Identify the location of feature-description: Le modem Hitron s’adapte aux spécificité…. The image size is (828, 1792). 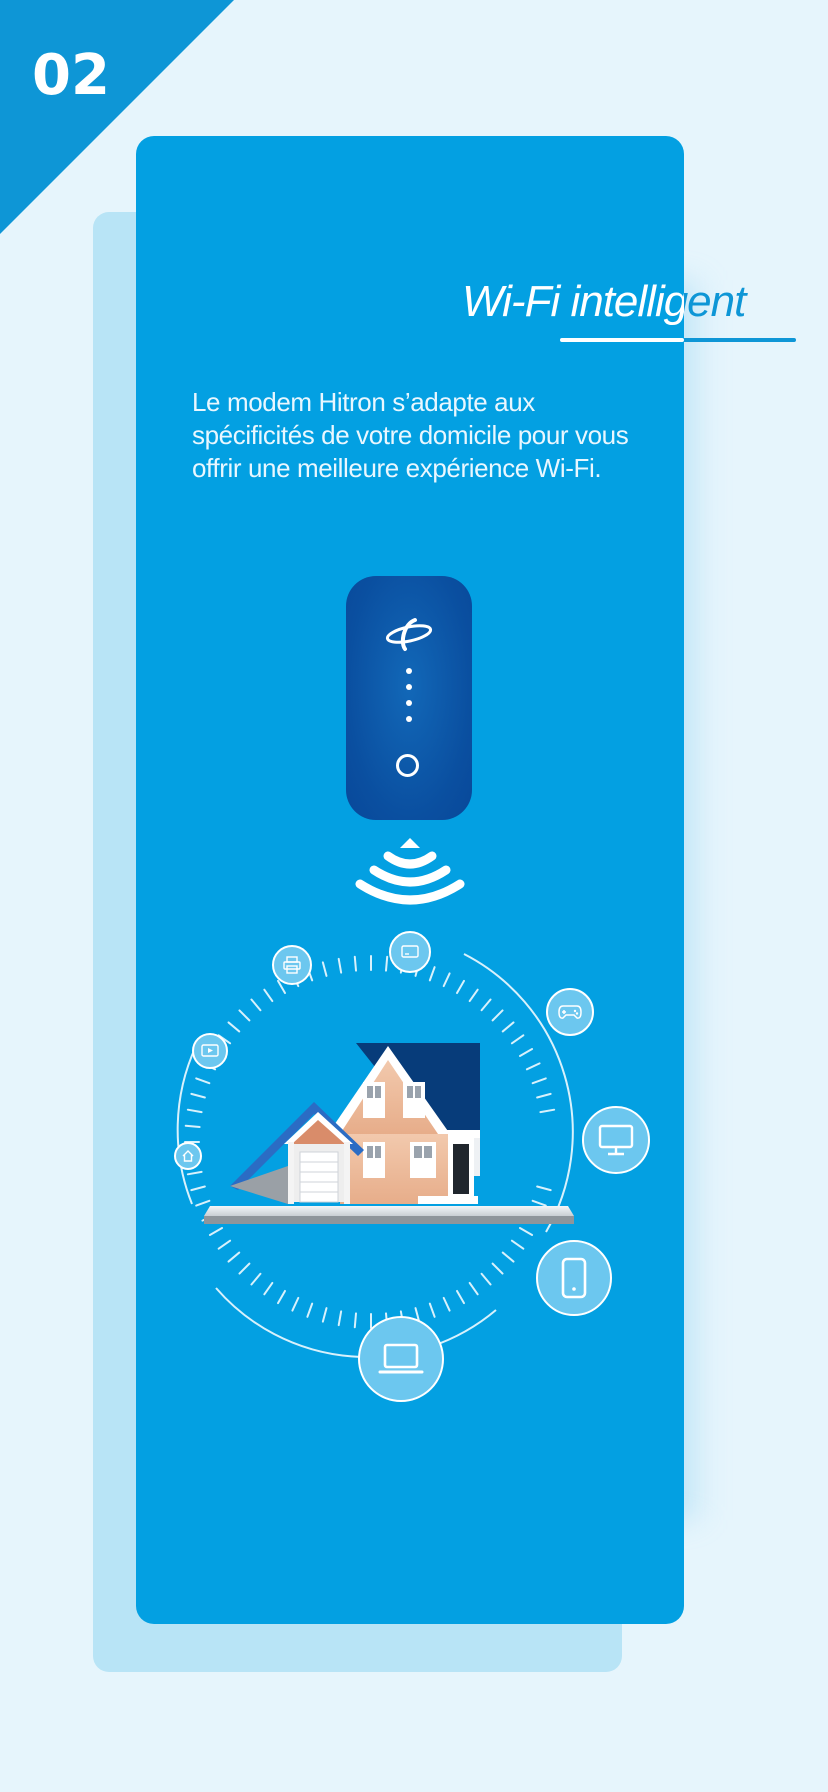
(410, 435).